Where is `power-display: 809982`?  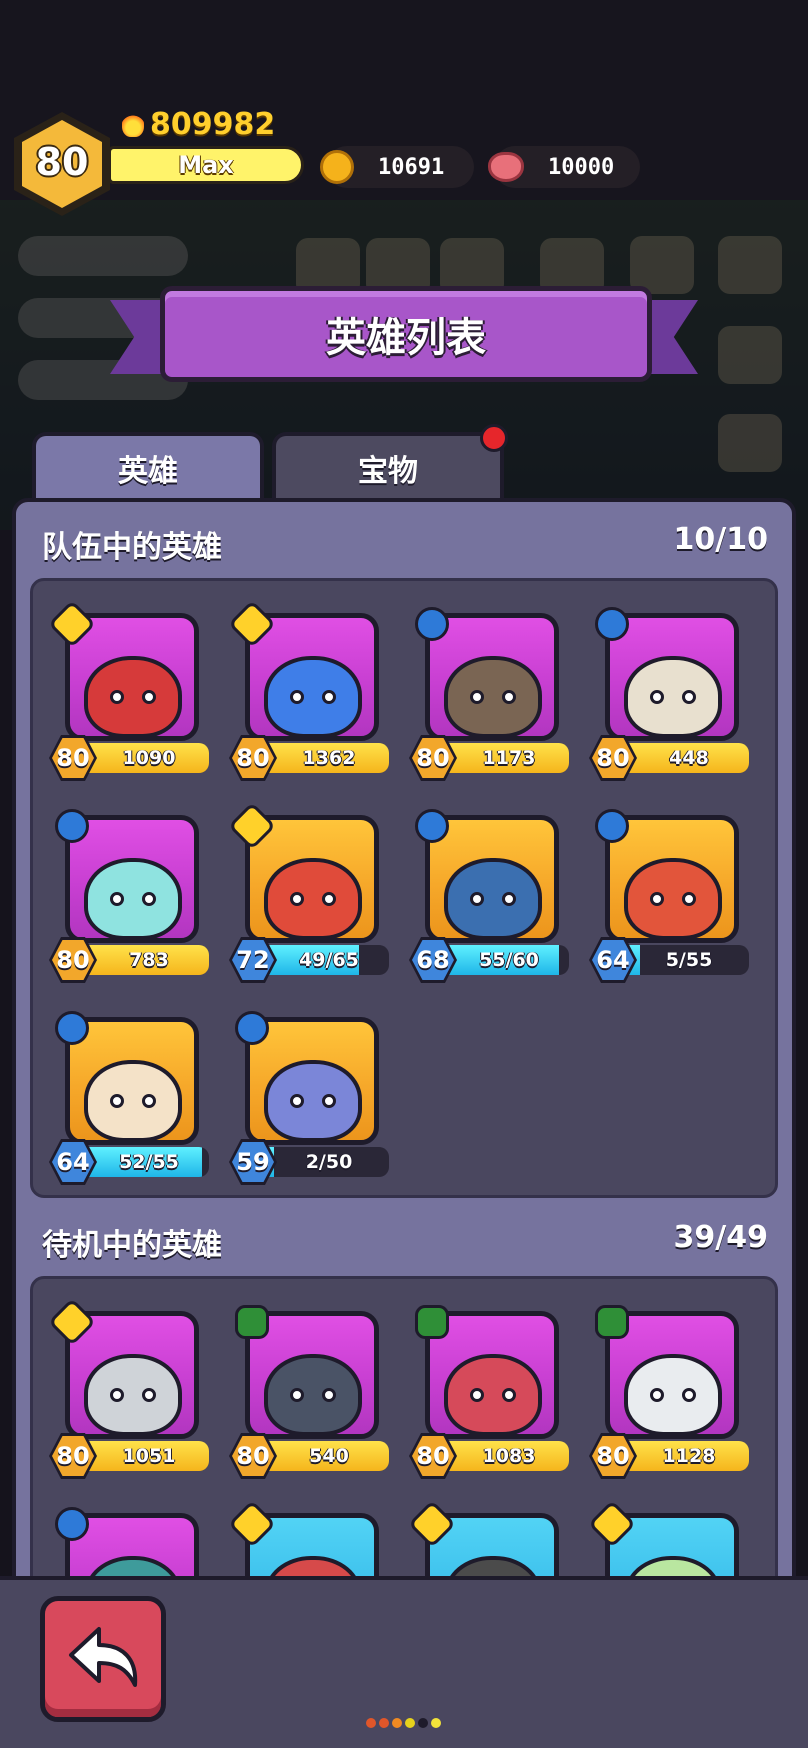
power-display: 809982 is located at coordinates (198, 124).